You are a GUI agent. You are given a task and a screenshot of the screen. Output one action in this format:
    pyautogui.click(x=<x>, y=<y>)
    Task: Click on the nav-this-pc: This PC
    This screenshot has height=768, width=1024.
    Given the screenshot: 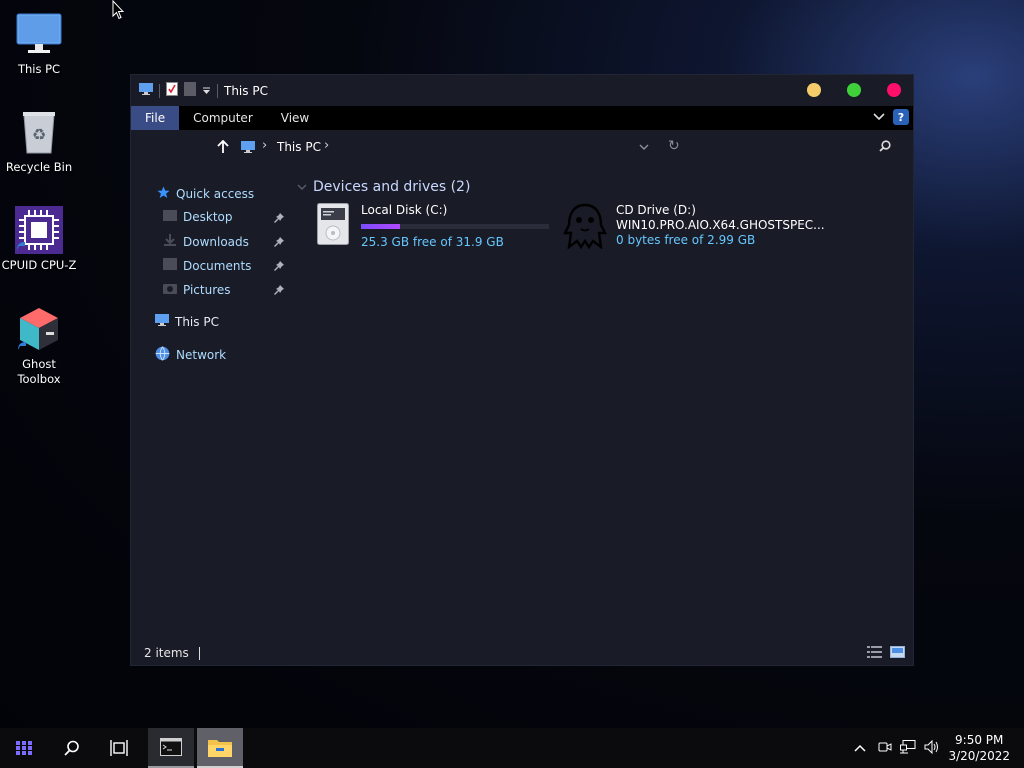 What is the action you would take?
    pyautogui.click(x=187, y=321)
    